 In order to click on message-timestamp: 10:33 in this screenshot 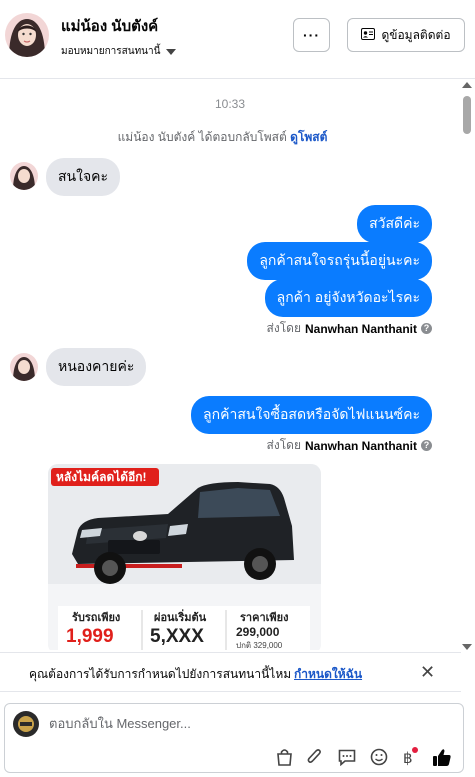, I will do `click(230, 104)`.